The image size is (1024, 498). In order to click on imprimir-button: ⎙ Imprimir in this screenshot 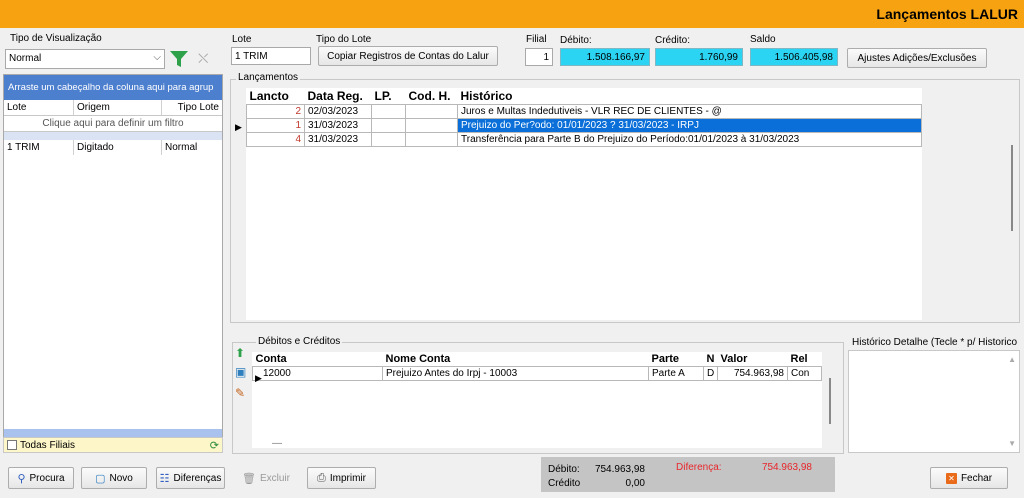, I will do `click(341, 478)`.